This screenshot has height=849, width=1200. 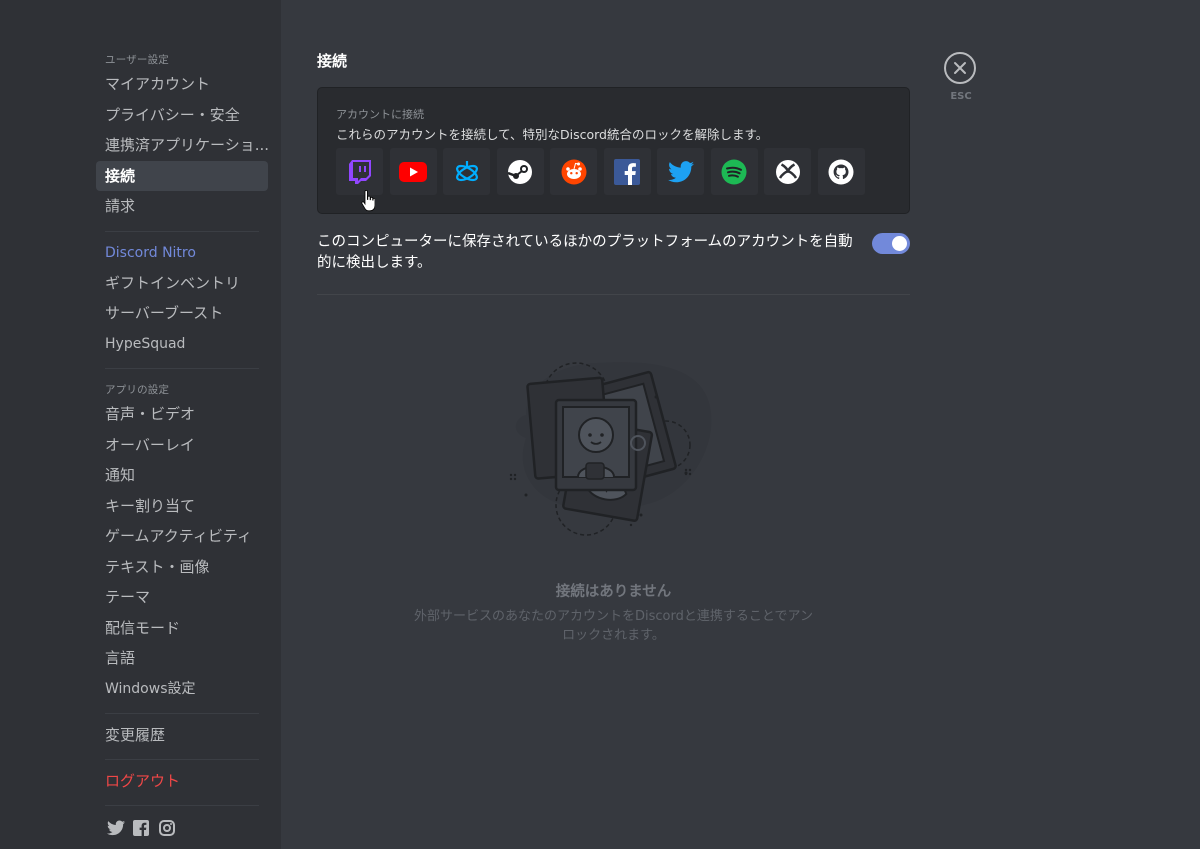 I want to click on connect-battlenet-button, so click(x=466, y=171).